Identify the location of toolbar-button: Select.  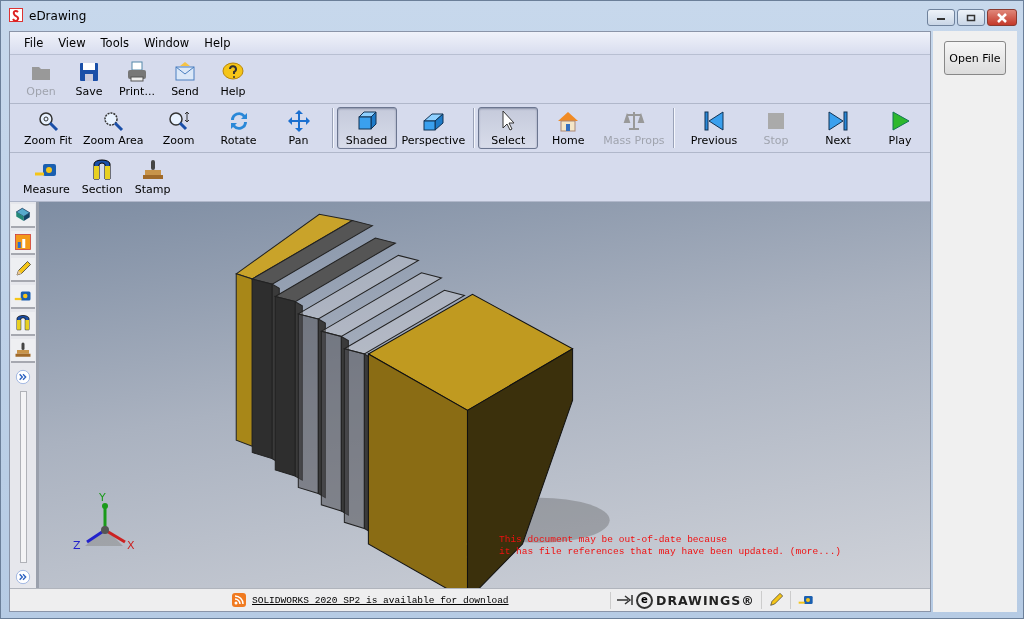
(508, 128).